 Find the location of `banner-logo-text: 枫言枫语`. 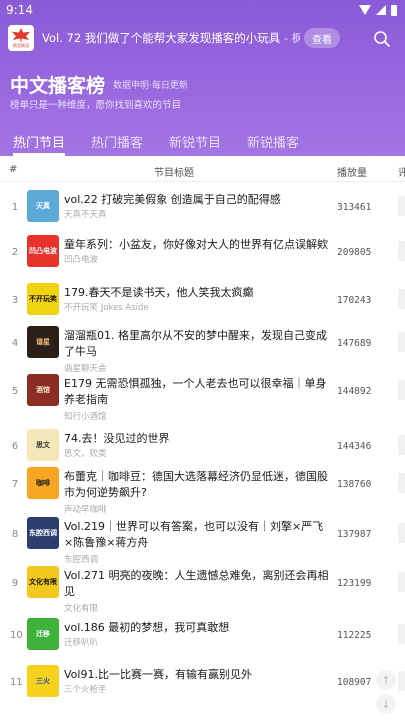

banner-logo-text: 枫言枫语 is located at coordinates (21, 45).